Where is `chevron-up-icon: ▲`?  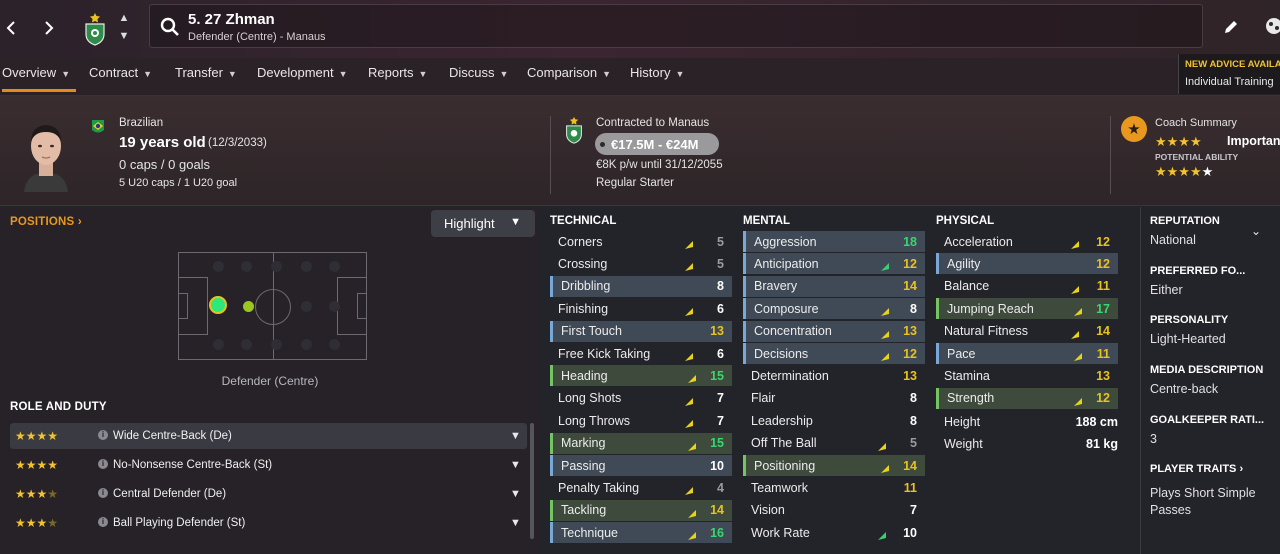
chevron-up-icon: ▲ is located at coordinates (124, 18).